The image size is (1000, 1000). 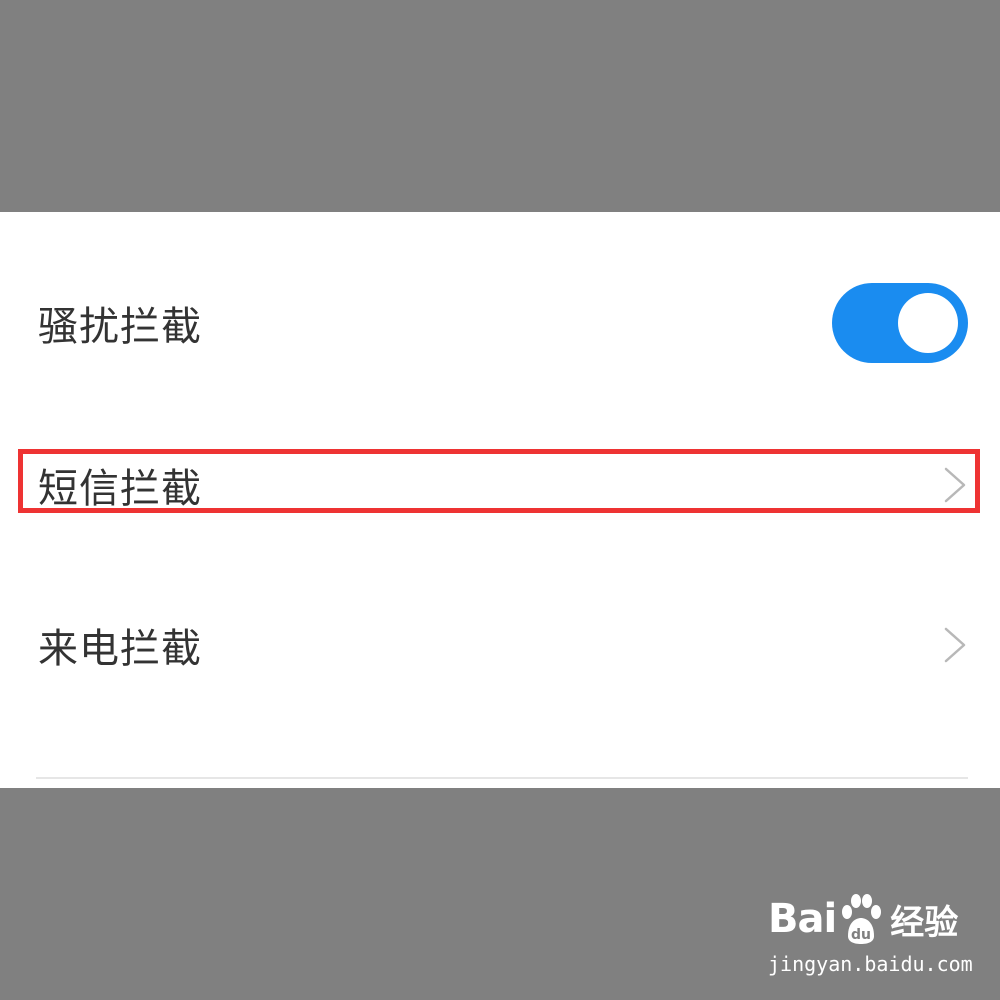 What do you see at coordinates (500, 645) in the screenshot?
I see `setting-row-call-block: 来电拦截` at bounding box center [500, 645].